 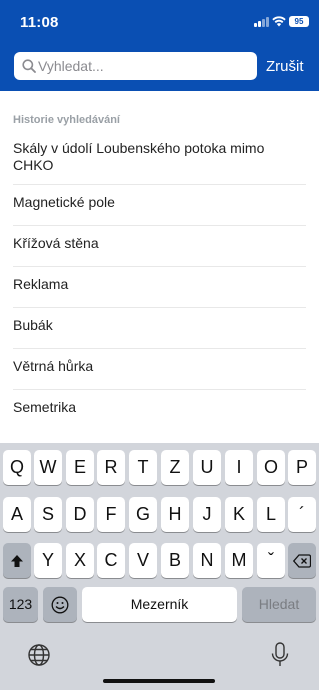 What do you see at coordinates (175, 514) in the screenshot?
I see `key-h: H` at bounding box center [175, 514].